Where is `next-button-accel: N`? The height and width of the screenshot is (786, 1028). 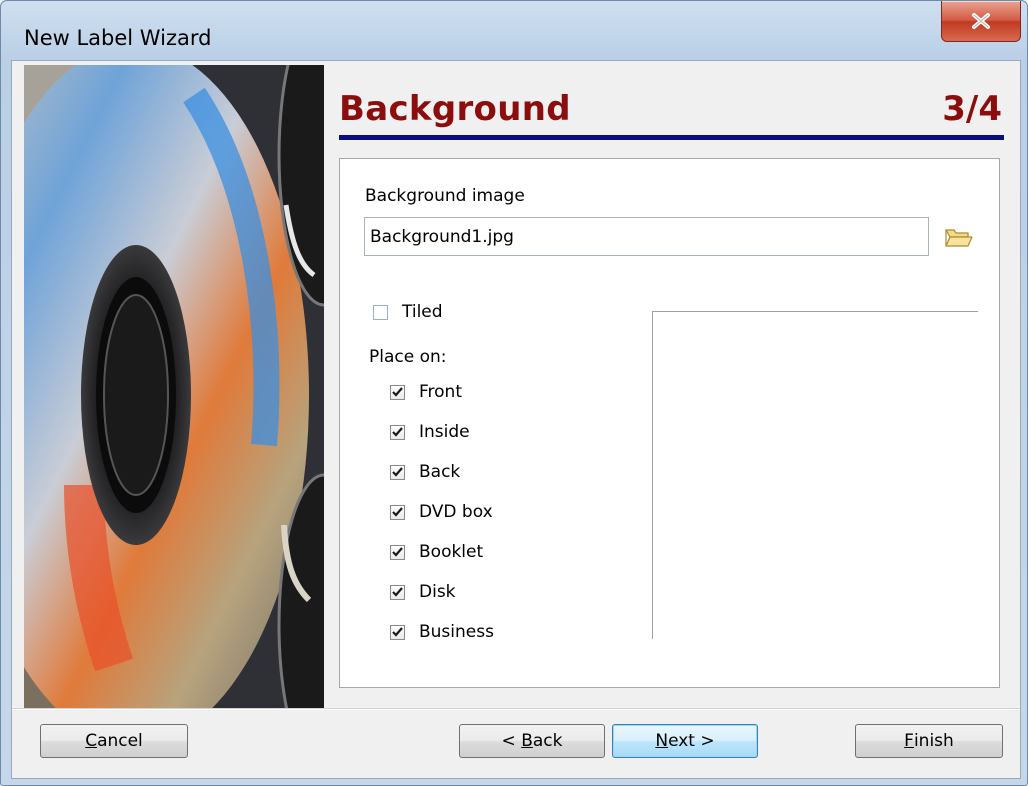
next-button-accel: N is located at coordinates (662, 741).